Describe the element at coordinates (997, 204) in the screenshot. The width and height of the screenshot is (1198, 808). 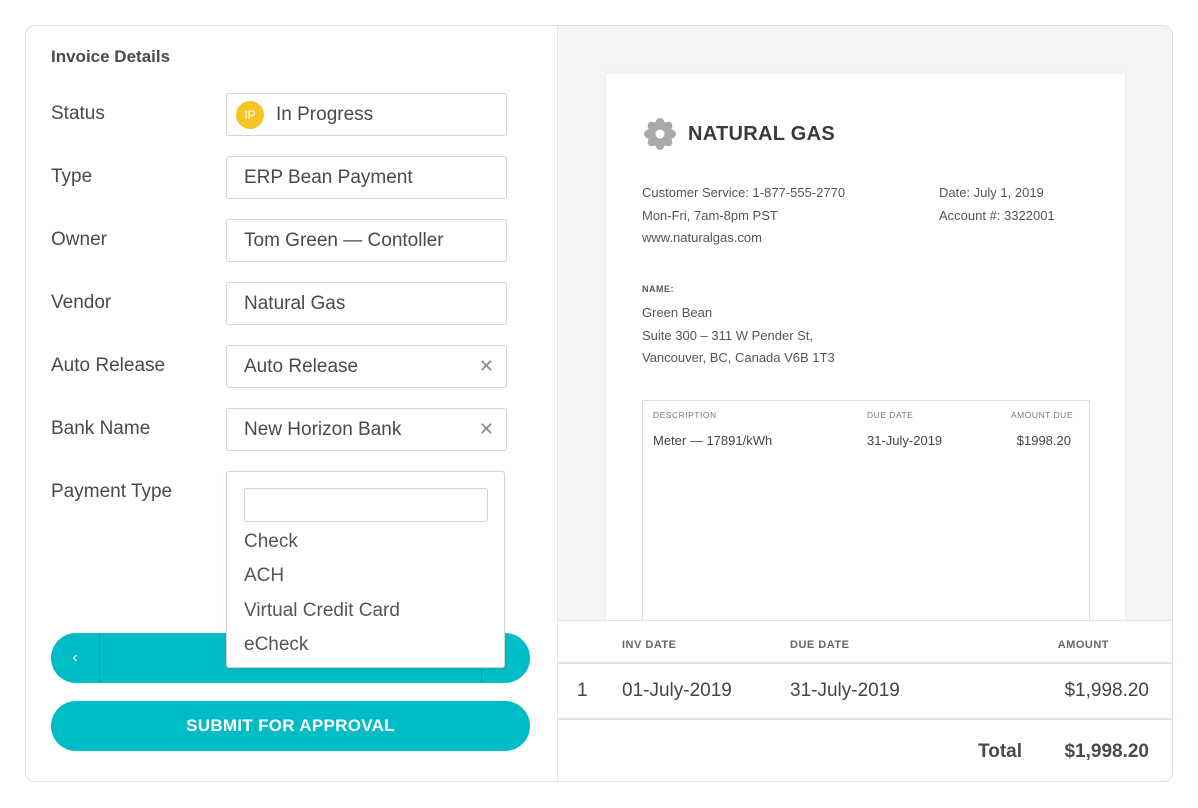
I see `invoice-meta: Date: July 1, 2019 Account #: 3322001` at that location.